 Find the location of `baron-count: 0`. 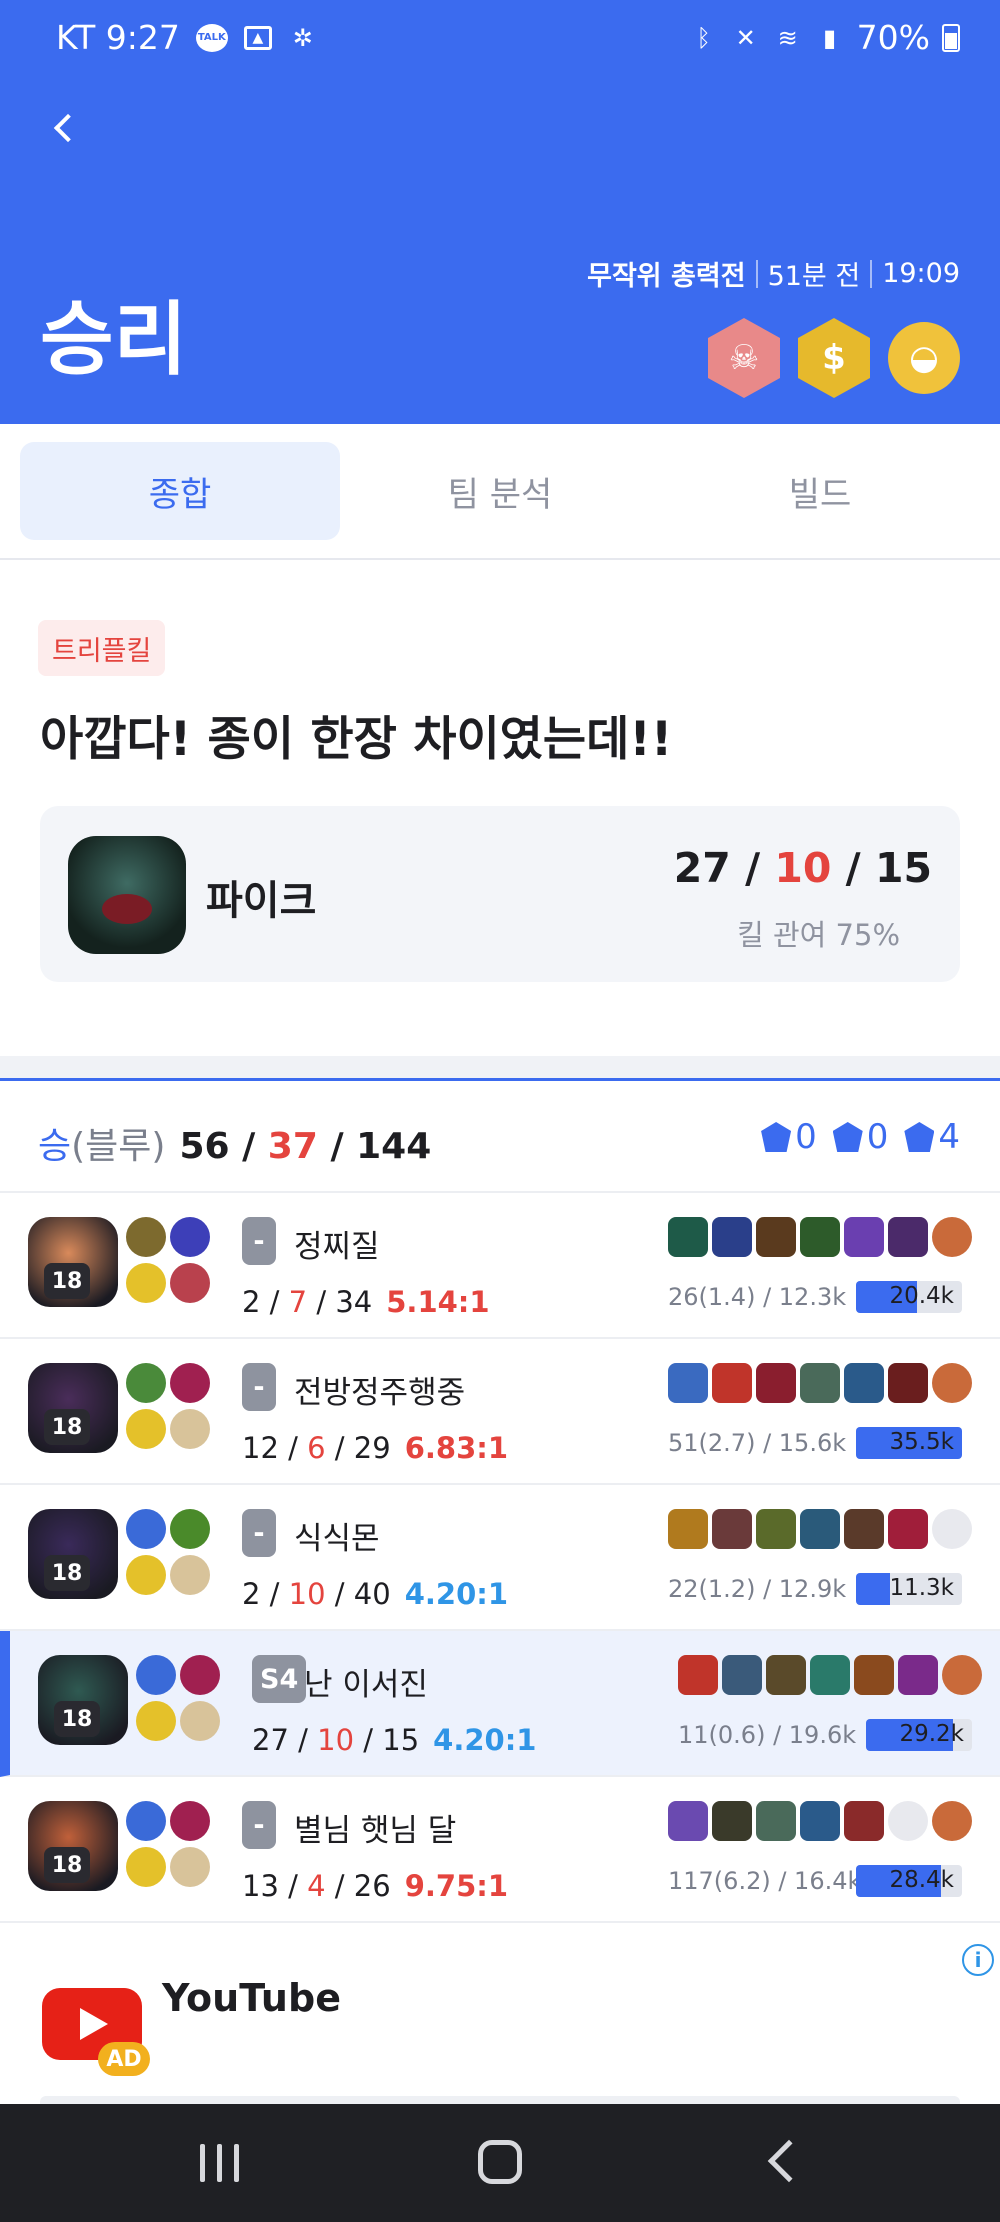

baron-count: 0 is located at coordinates (806, 1137).